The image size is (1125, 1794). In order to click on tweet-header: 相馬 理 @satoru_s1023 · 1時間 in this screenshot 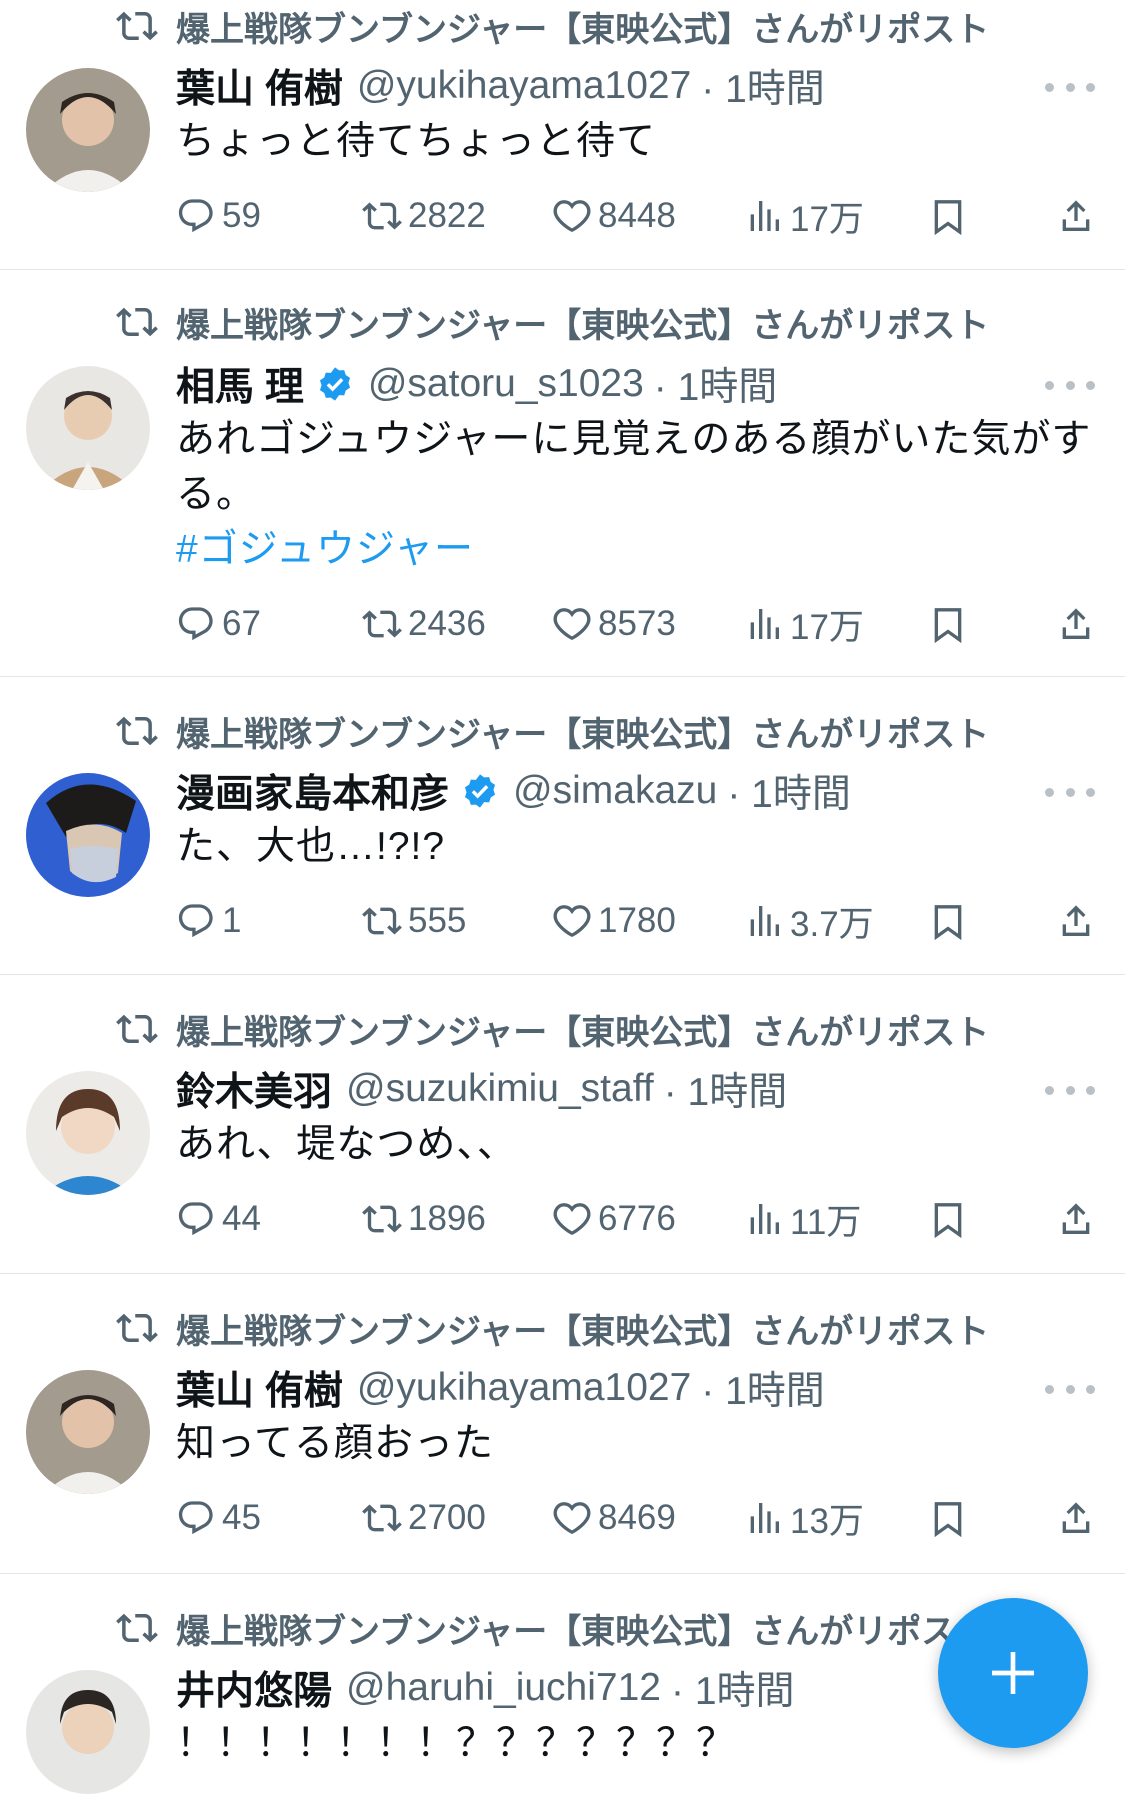, I will do `click(476, 384)`.